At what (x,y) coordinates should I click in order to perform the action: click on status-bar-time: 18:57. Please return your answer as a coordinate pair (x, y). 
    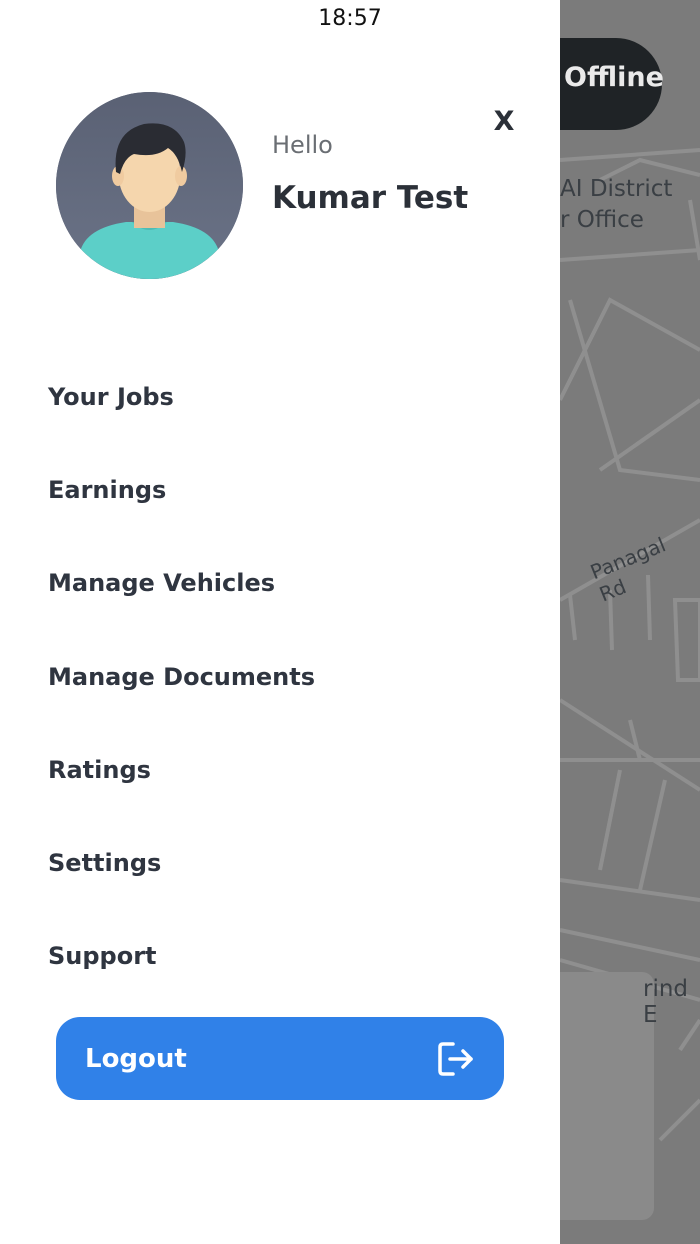
    Looking at the image, I should click on (350, 18).